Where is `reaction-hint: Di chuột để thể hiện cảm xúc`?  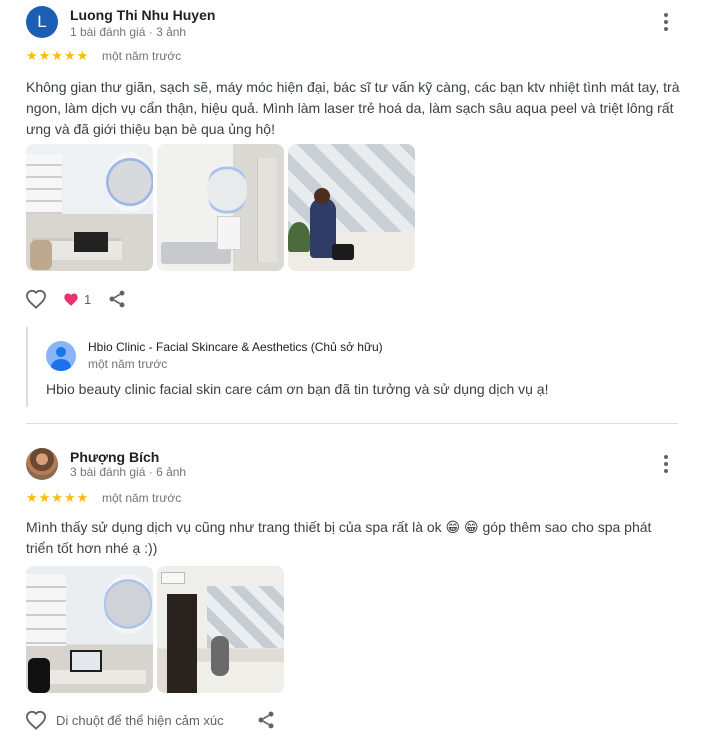
reaction-hint: Di chuột để thể hiện cảm xúc is located at coordinates (140, 720).